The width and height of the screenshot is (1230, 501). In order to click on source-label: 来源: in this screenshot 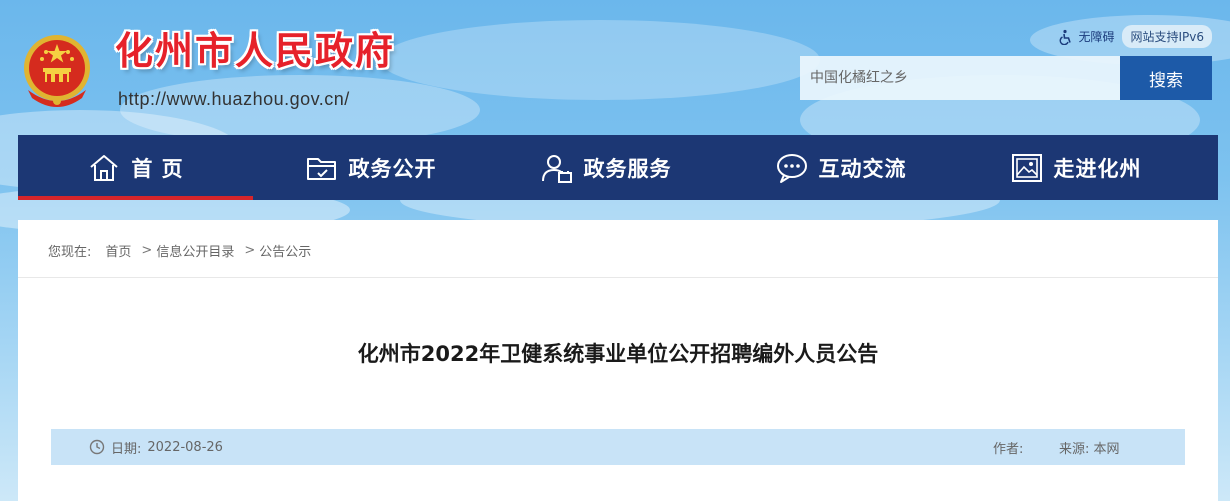, I will do `click(1074, 449)`.